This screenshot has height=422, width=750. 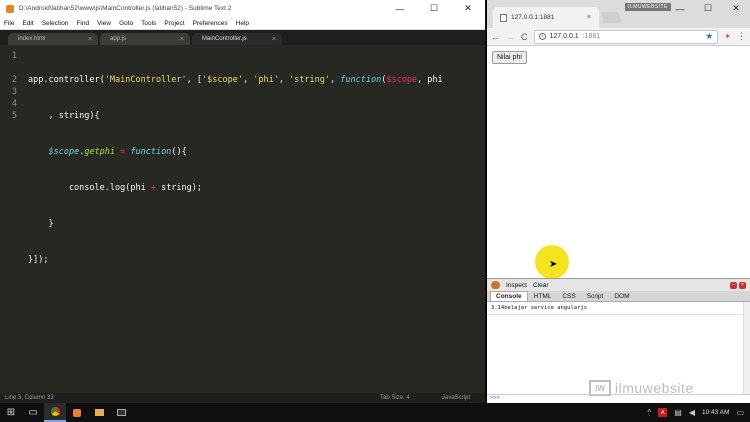 What do you see at coordinates (746, 348) in the screenshot?
I see `console-scrollbar` at bounding box center [746, 348].